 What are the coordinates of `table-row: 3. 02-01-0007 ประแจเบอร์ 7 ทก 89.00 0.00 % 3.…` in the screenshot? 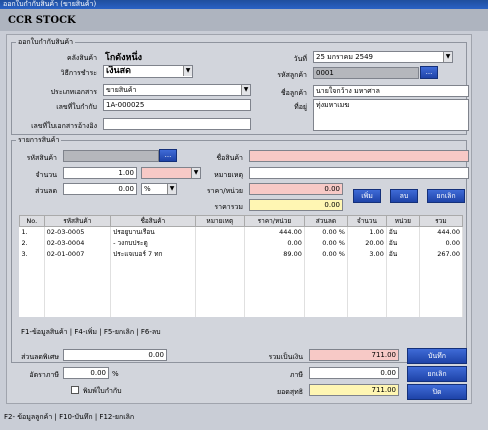 It's located at (241, 254).